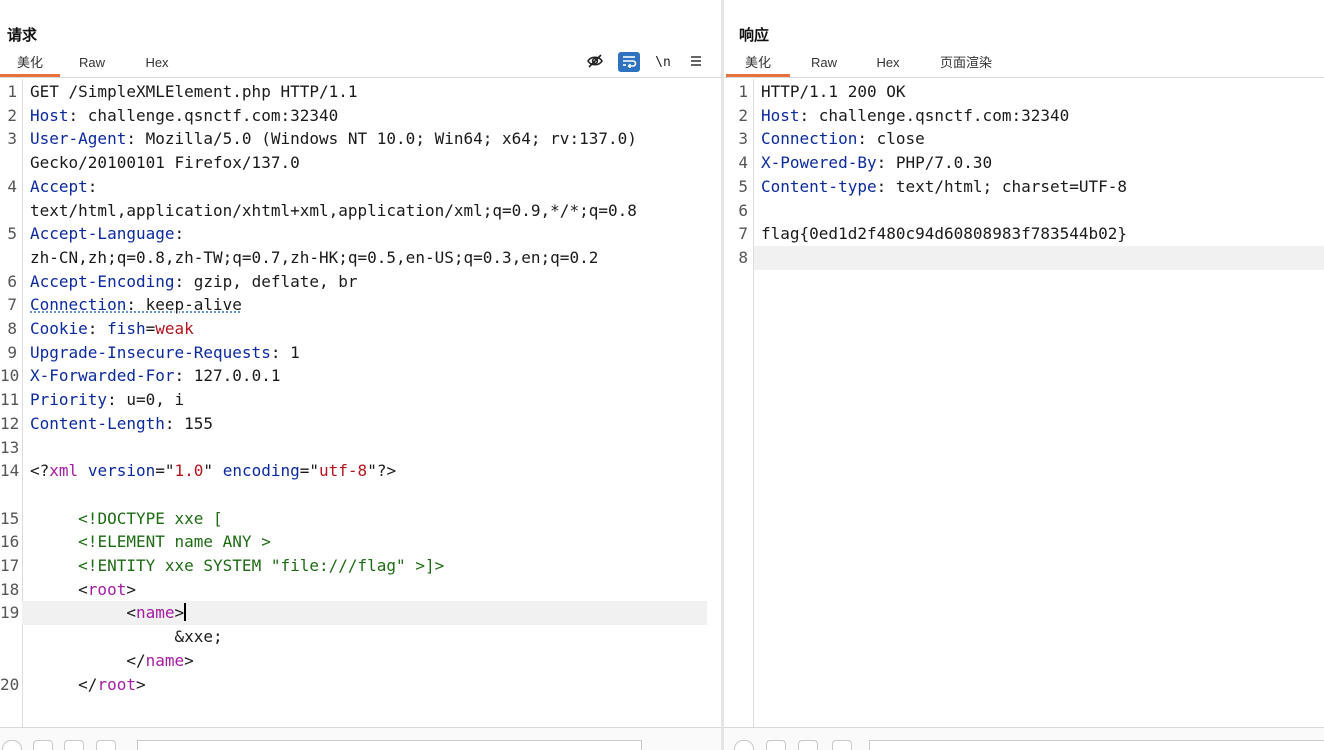 This screenshot has width=1324, height=750. I want to click on word-wrap-button, so click(629, 62).